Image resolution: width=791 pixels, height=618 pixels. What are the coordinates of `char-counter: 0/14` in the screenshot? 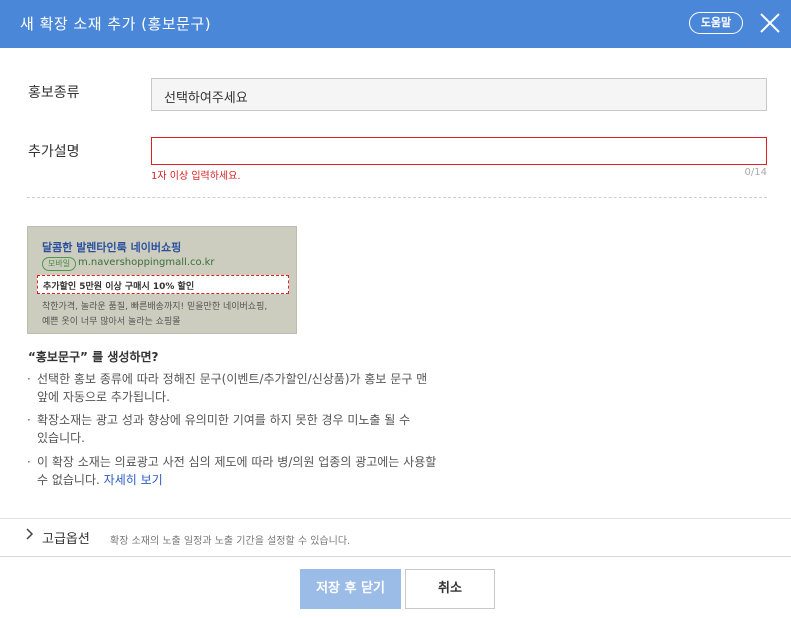 It's located at (755, 172).